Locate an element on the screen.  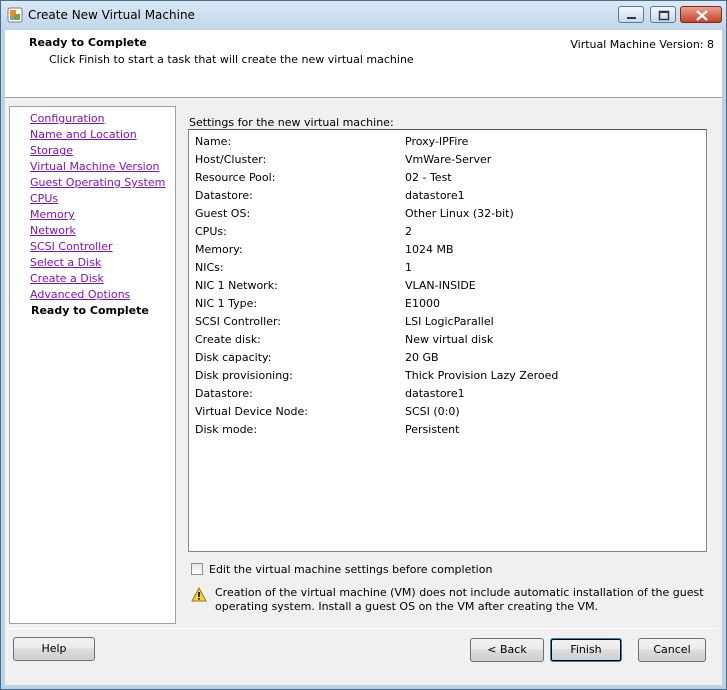
setting-key: NIC 1 Network: is located at coordinates (236, 285).